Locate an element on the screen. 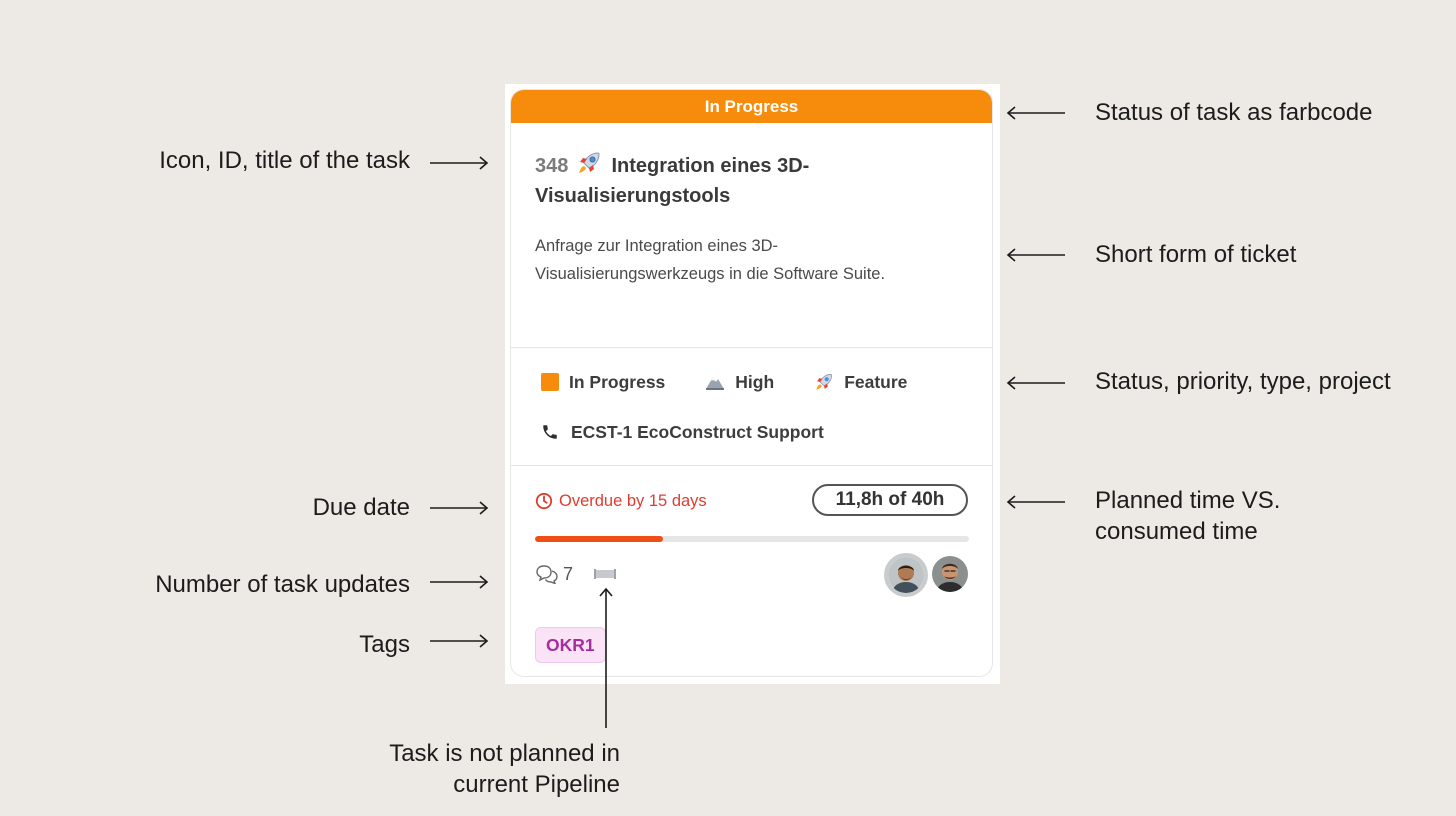 The image size is (1456, 816). due-date-label: Overdue by 15 days is located at coordinates (633, 500).